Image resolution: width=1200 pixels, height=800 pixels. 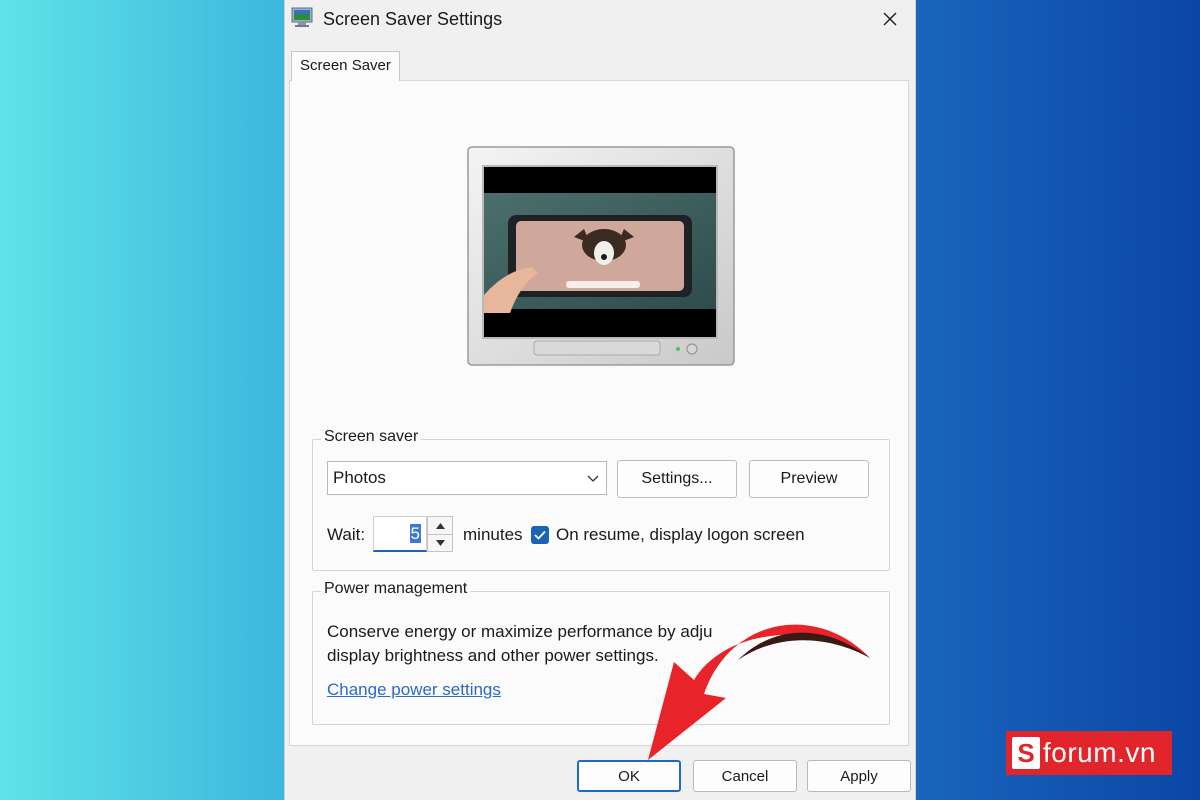 I want to click on minutes-label: minutes, so click(x=493, y=534).